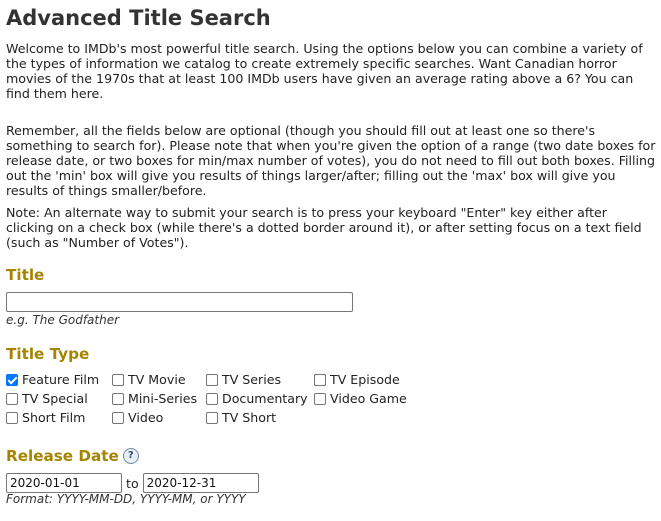 The image size is (661, 521). Describe the element at coordinates (118, 380) in the screenshot. I see `tv-movie-checkbox` at that location.